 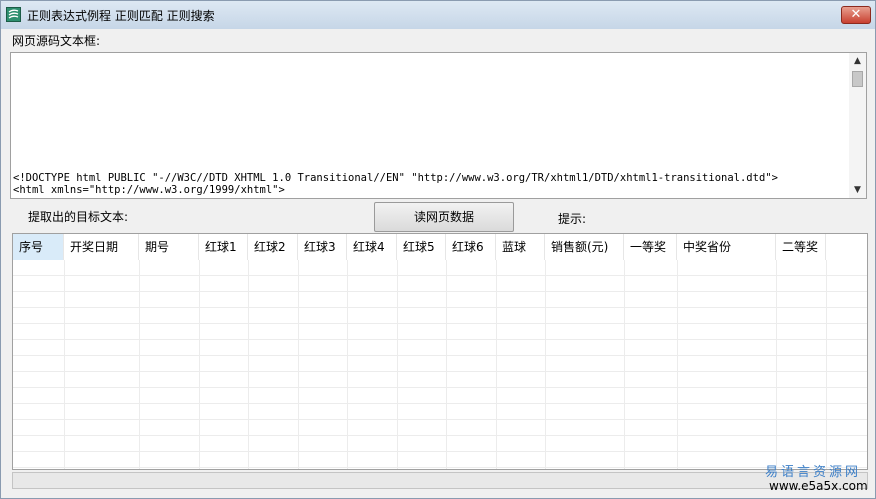 What do you see at coordinates (584, 247) in the screenshot?
I see `column-header: 销售额(元)` at bounding box center [584, 247].